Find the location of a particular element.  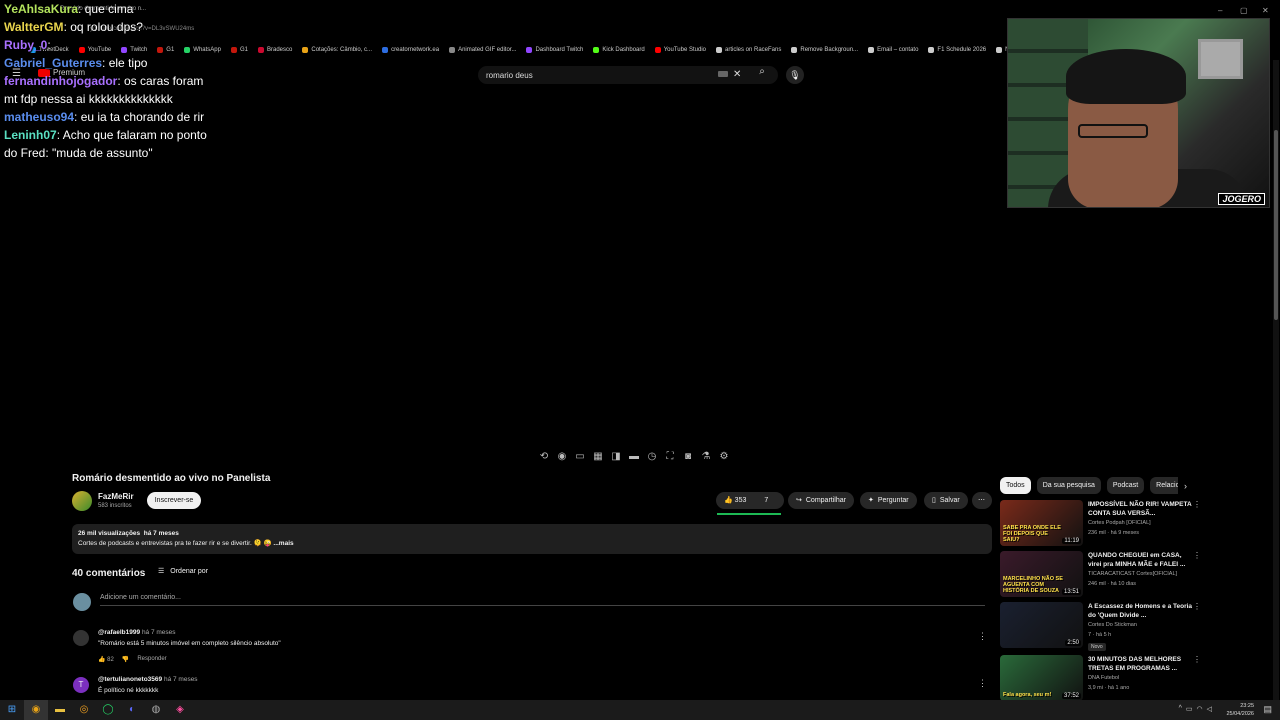

bookmark-item: Kick Dashboard is located at coordinates (619, 50).